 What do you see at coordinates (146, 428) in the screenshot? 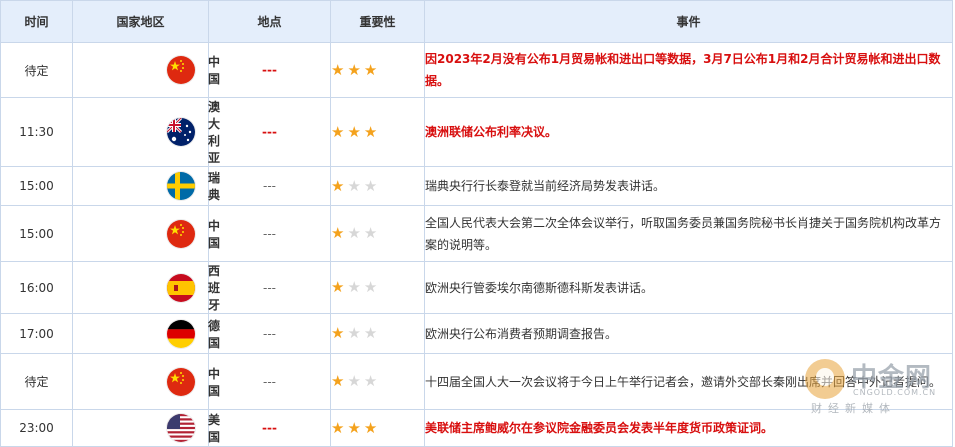
I see `event-country: 美国` at bounding box center [146, 428].